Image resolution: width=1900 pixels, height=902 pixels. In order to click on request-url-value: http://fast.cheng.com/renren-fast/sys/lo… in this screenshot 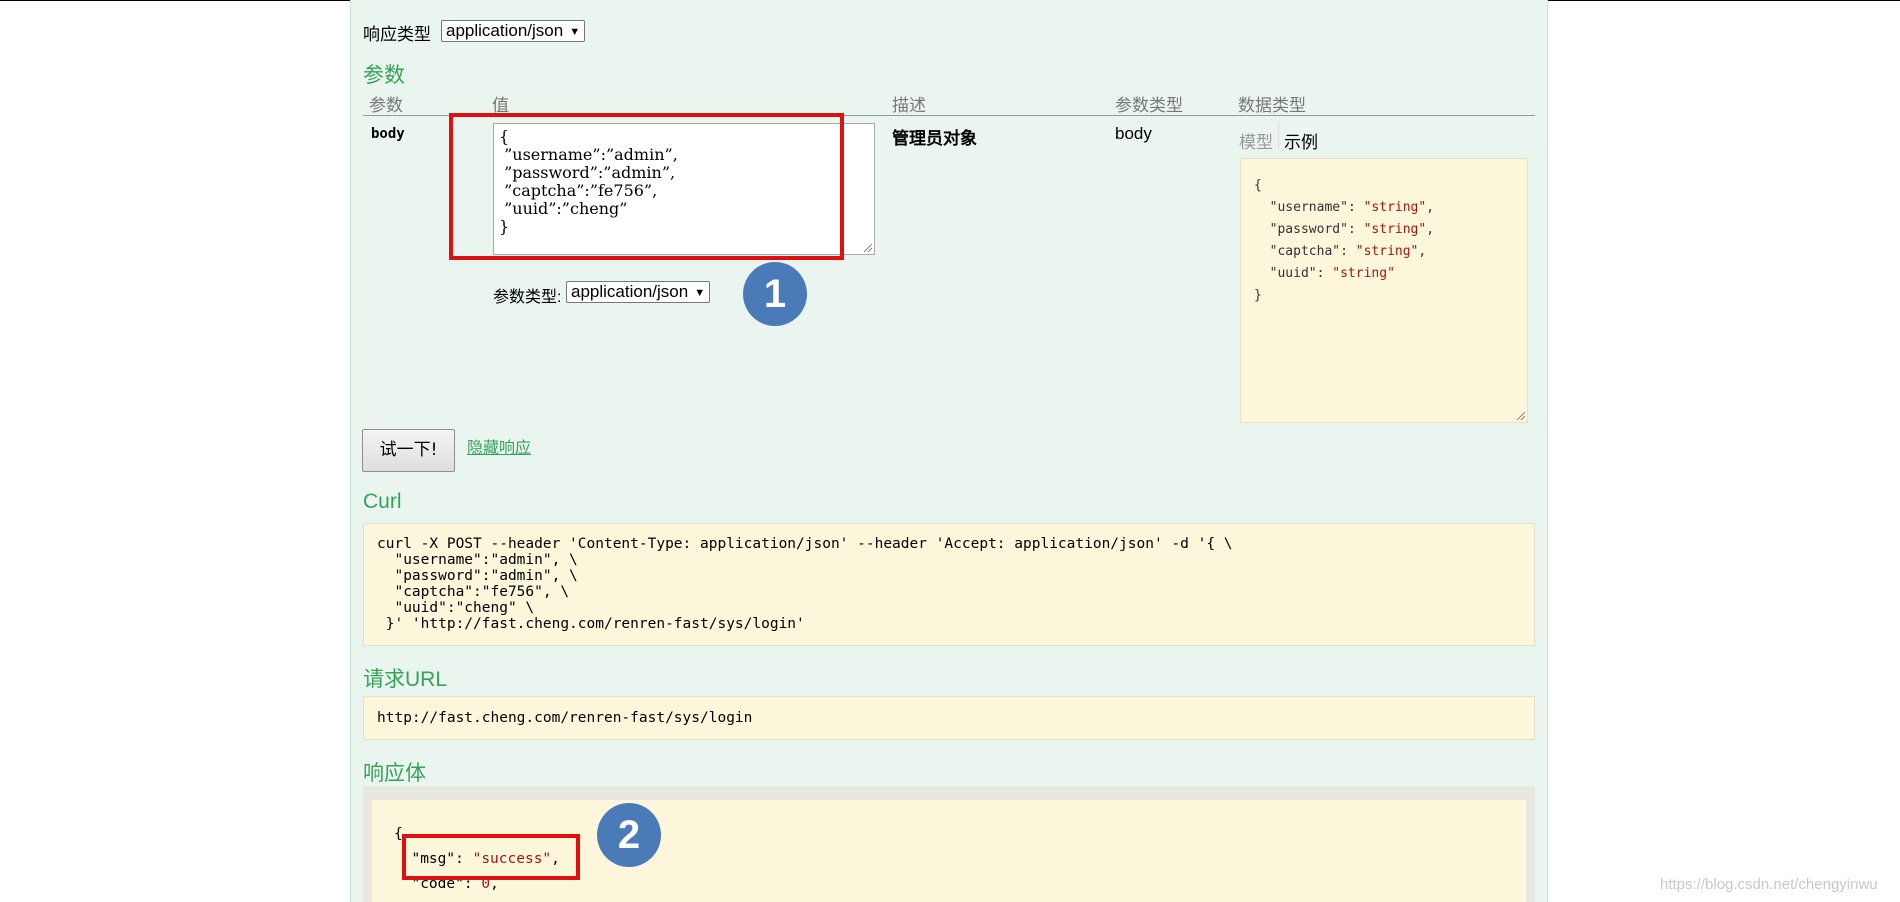, I will do `click(565, 718)`.